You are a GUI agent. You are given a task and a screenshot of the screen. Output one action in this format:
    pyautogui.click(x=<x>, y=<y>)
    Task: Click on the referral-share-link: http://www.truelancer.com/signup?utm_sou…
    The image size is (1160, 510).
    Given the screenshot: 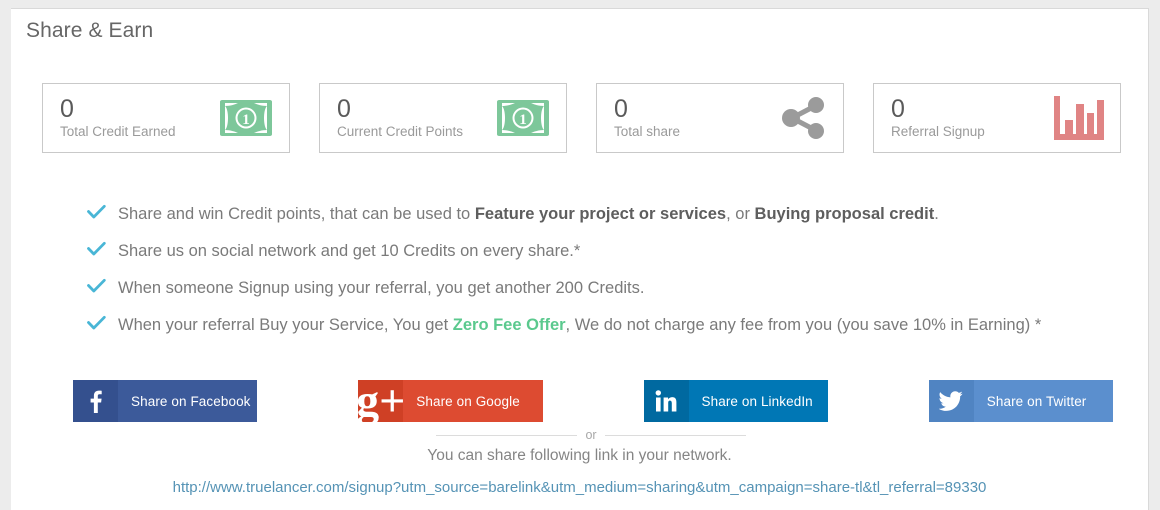 What is the action you would take?
    pyautogui.click(x=579, y=487)
    